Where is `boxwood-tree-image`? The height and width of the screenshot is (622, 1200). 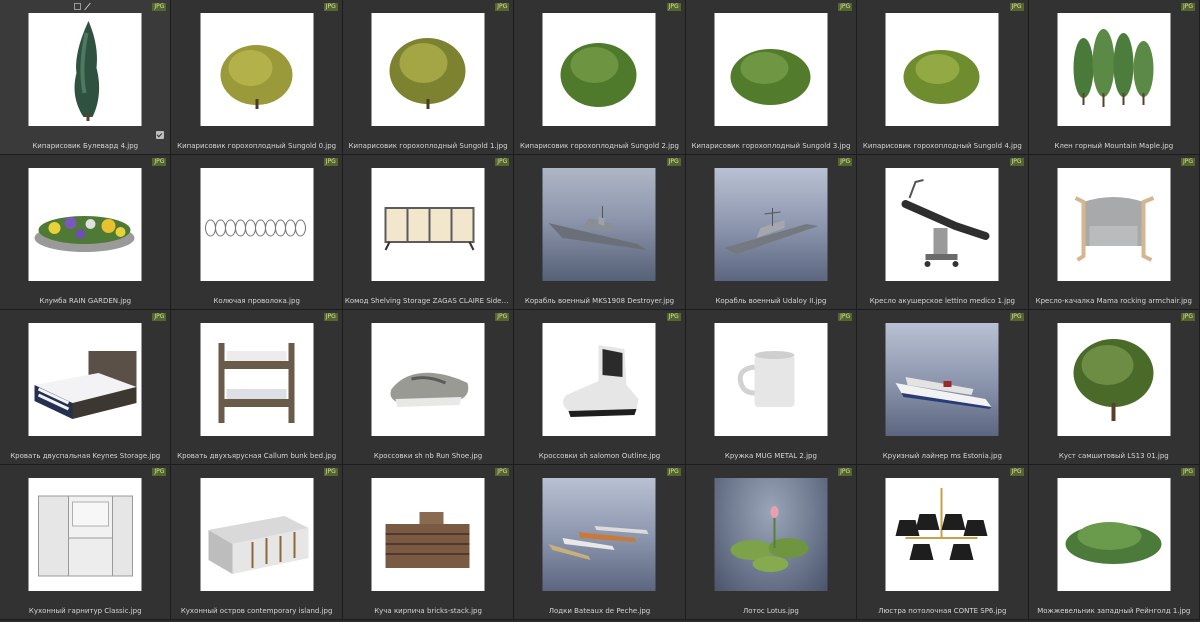
boxwood-tree-image is located at coordinates (1114, 379).